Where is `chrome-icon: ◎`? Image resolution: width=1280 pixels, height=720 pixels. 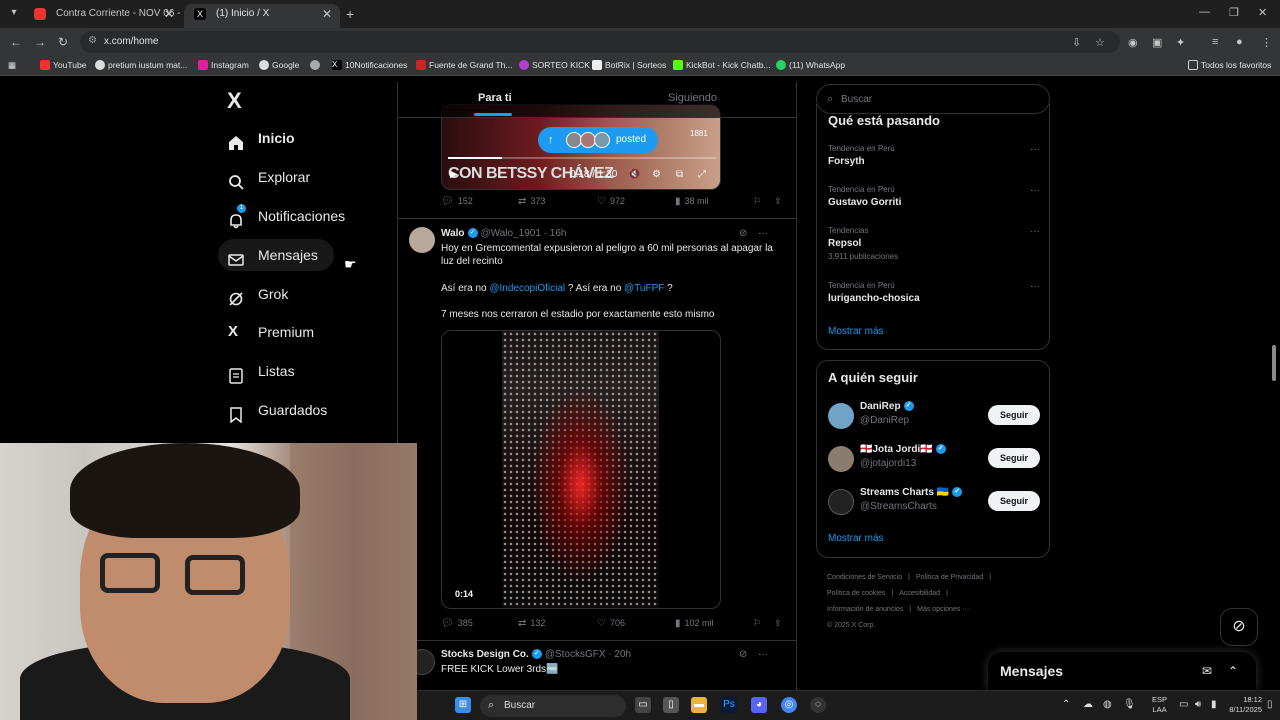 chrome-icon: ◎ is located at coordinates (789, 705).